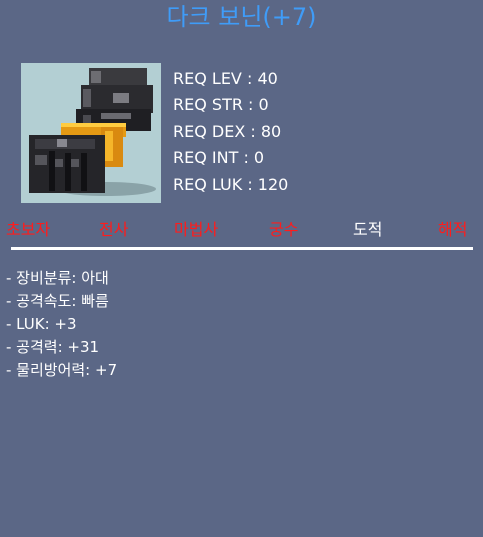  I want to click on job-magician: 마법사, so click(196, 229).